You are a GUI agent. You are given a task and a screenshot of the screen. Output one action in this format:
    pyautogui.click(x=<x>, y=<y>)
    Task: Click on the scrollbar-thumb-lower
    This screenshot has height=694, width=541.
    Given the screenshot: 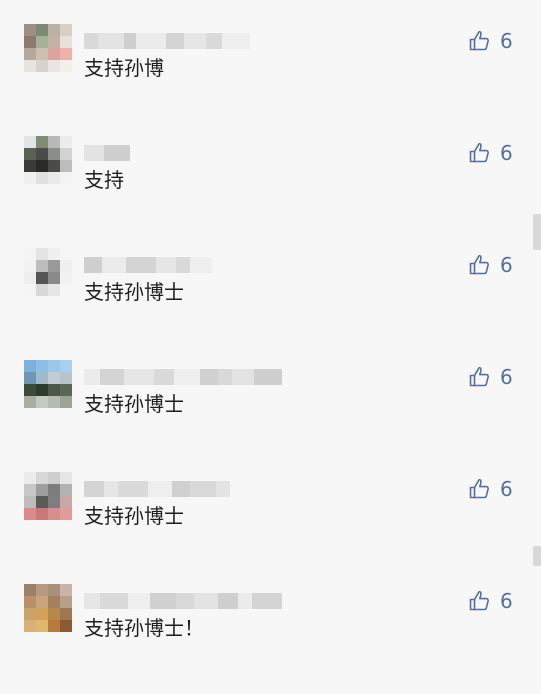 What is the action you would take?
    pyautogui.click(x=537, y=556)
    